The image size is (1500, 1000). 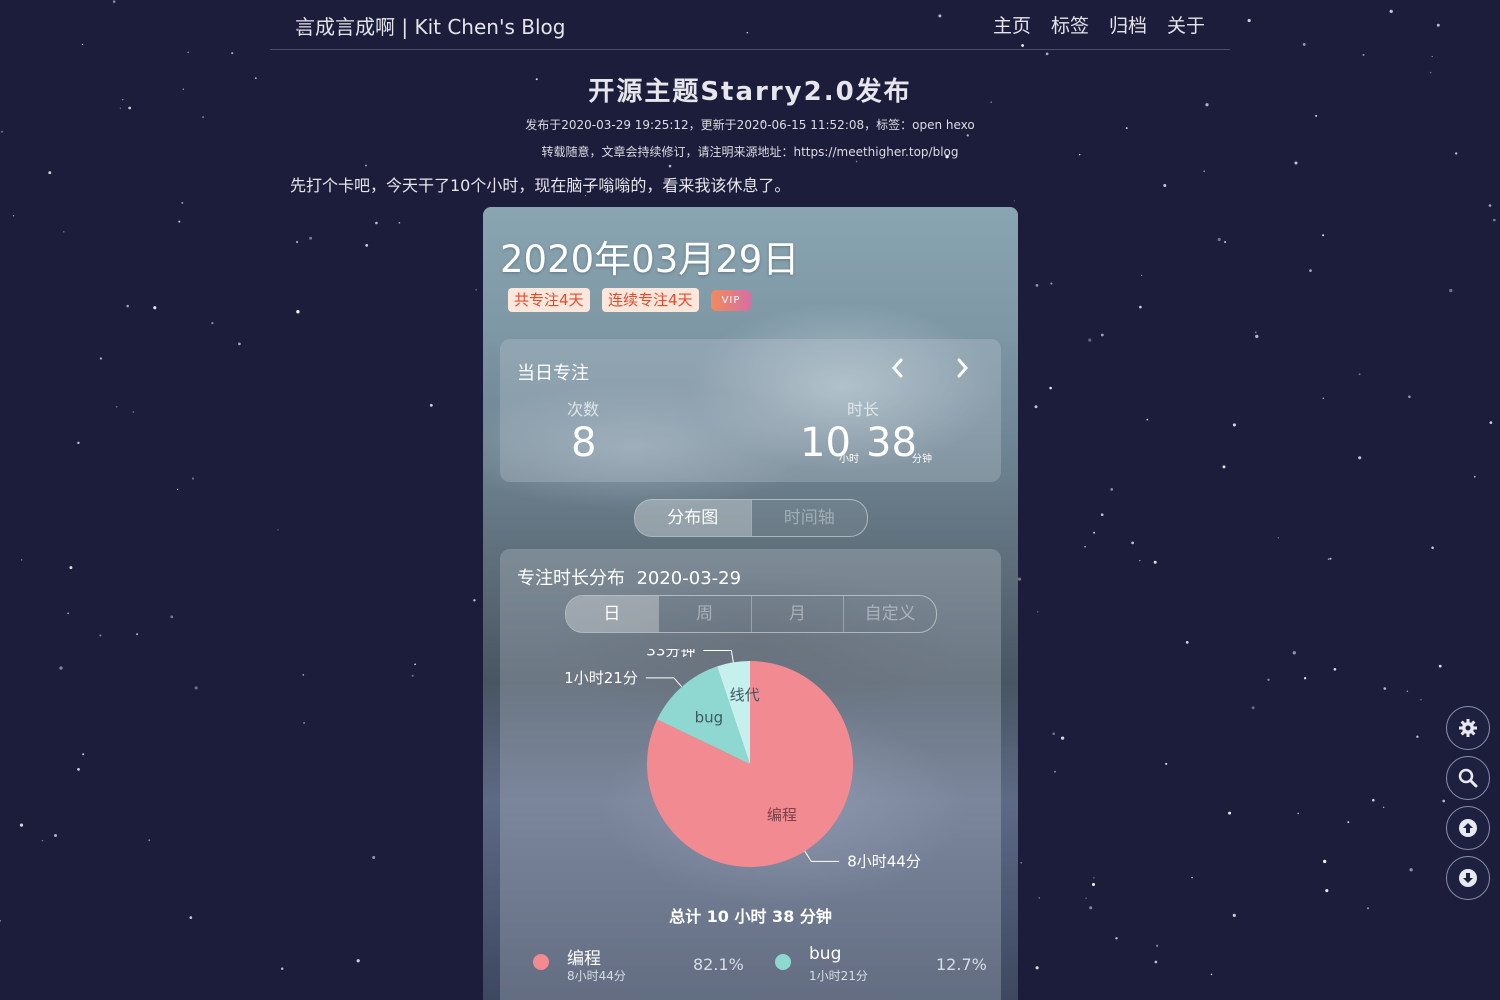 I want to click on view-toggle: 分布图 时间轴, so click(x=751, y=518).